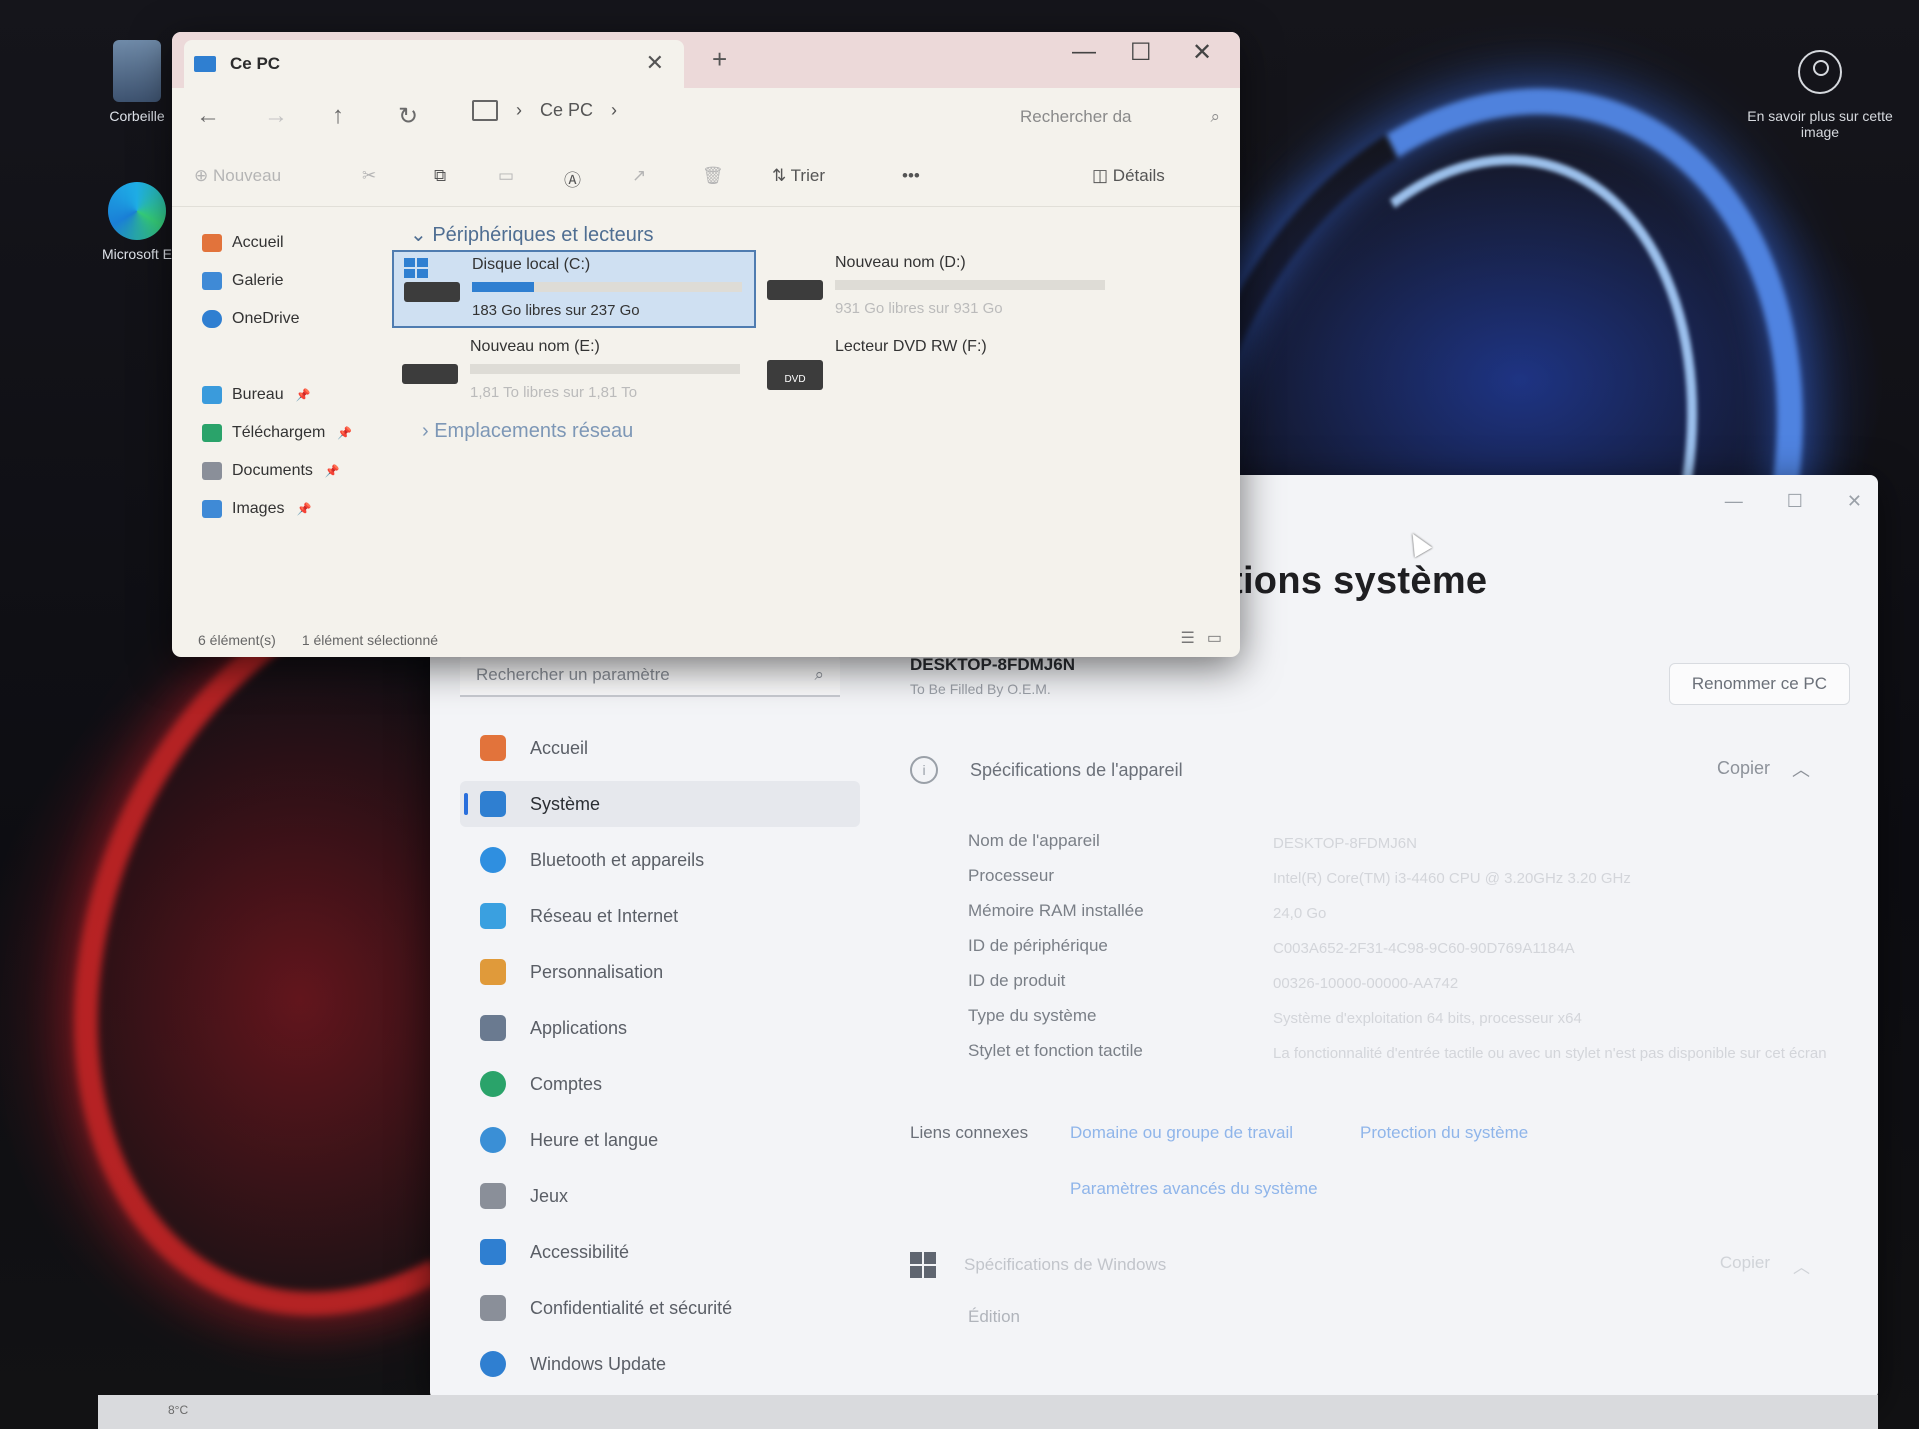  Describe the element at coordinates (434, 64) in the screenshot. I see `explorer-tab: Ce PC ✕` at that location.